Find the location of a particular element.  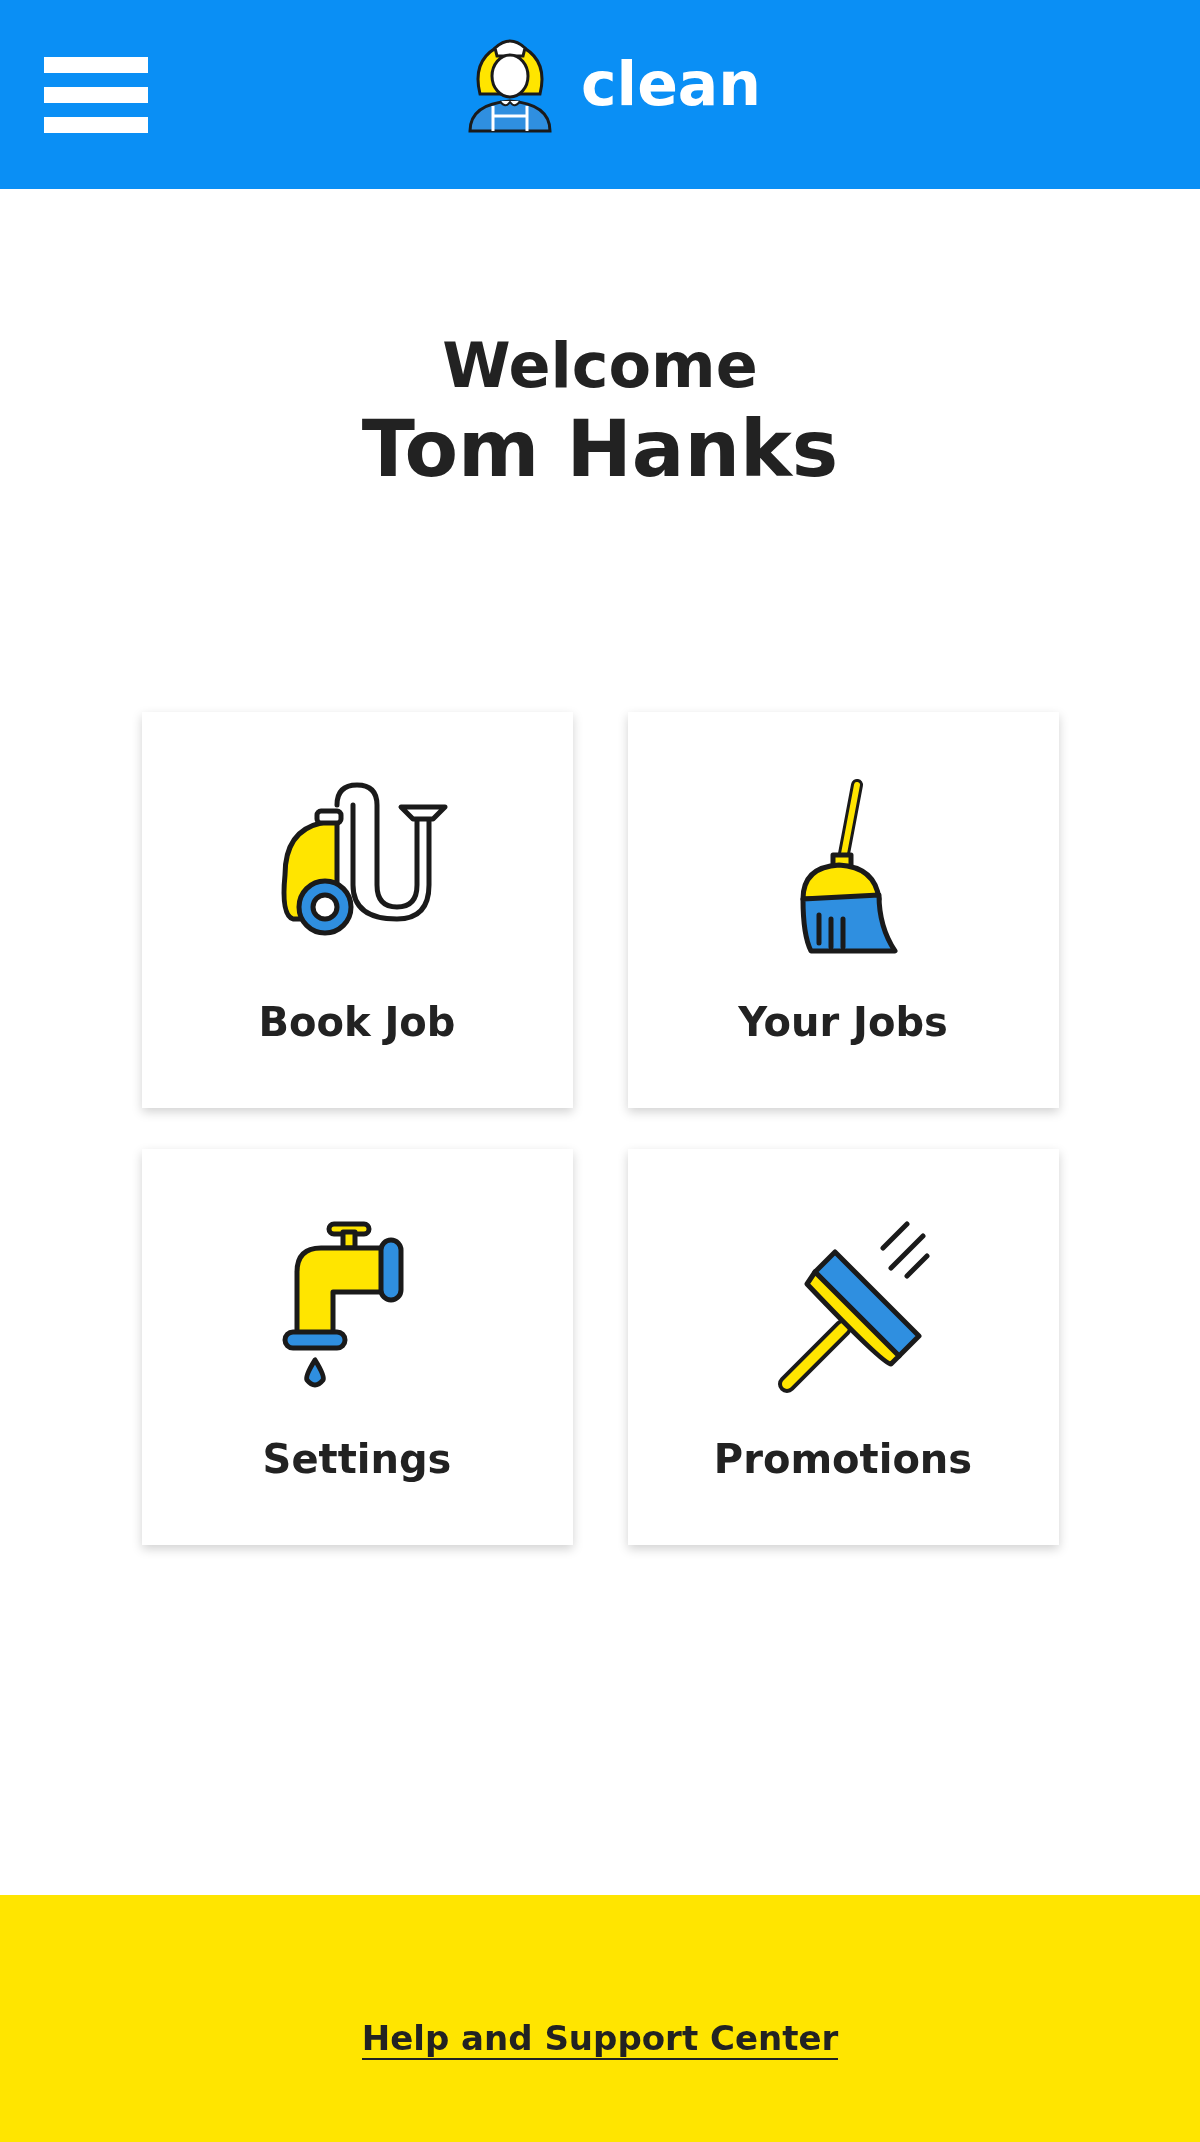

help-link: Help and Support Center is located at coordinates (600, 2018).